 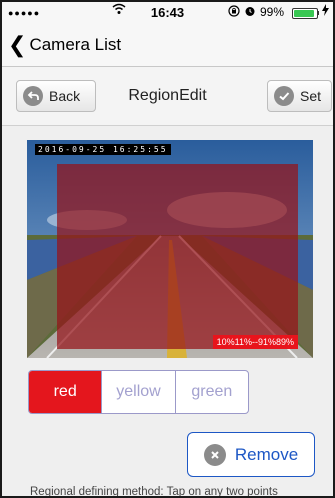 I want to click on color-option-yellow: yellow, so click(x=137, y=392).